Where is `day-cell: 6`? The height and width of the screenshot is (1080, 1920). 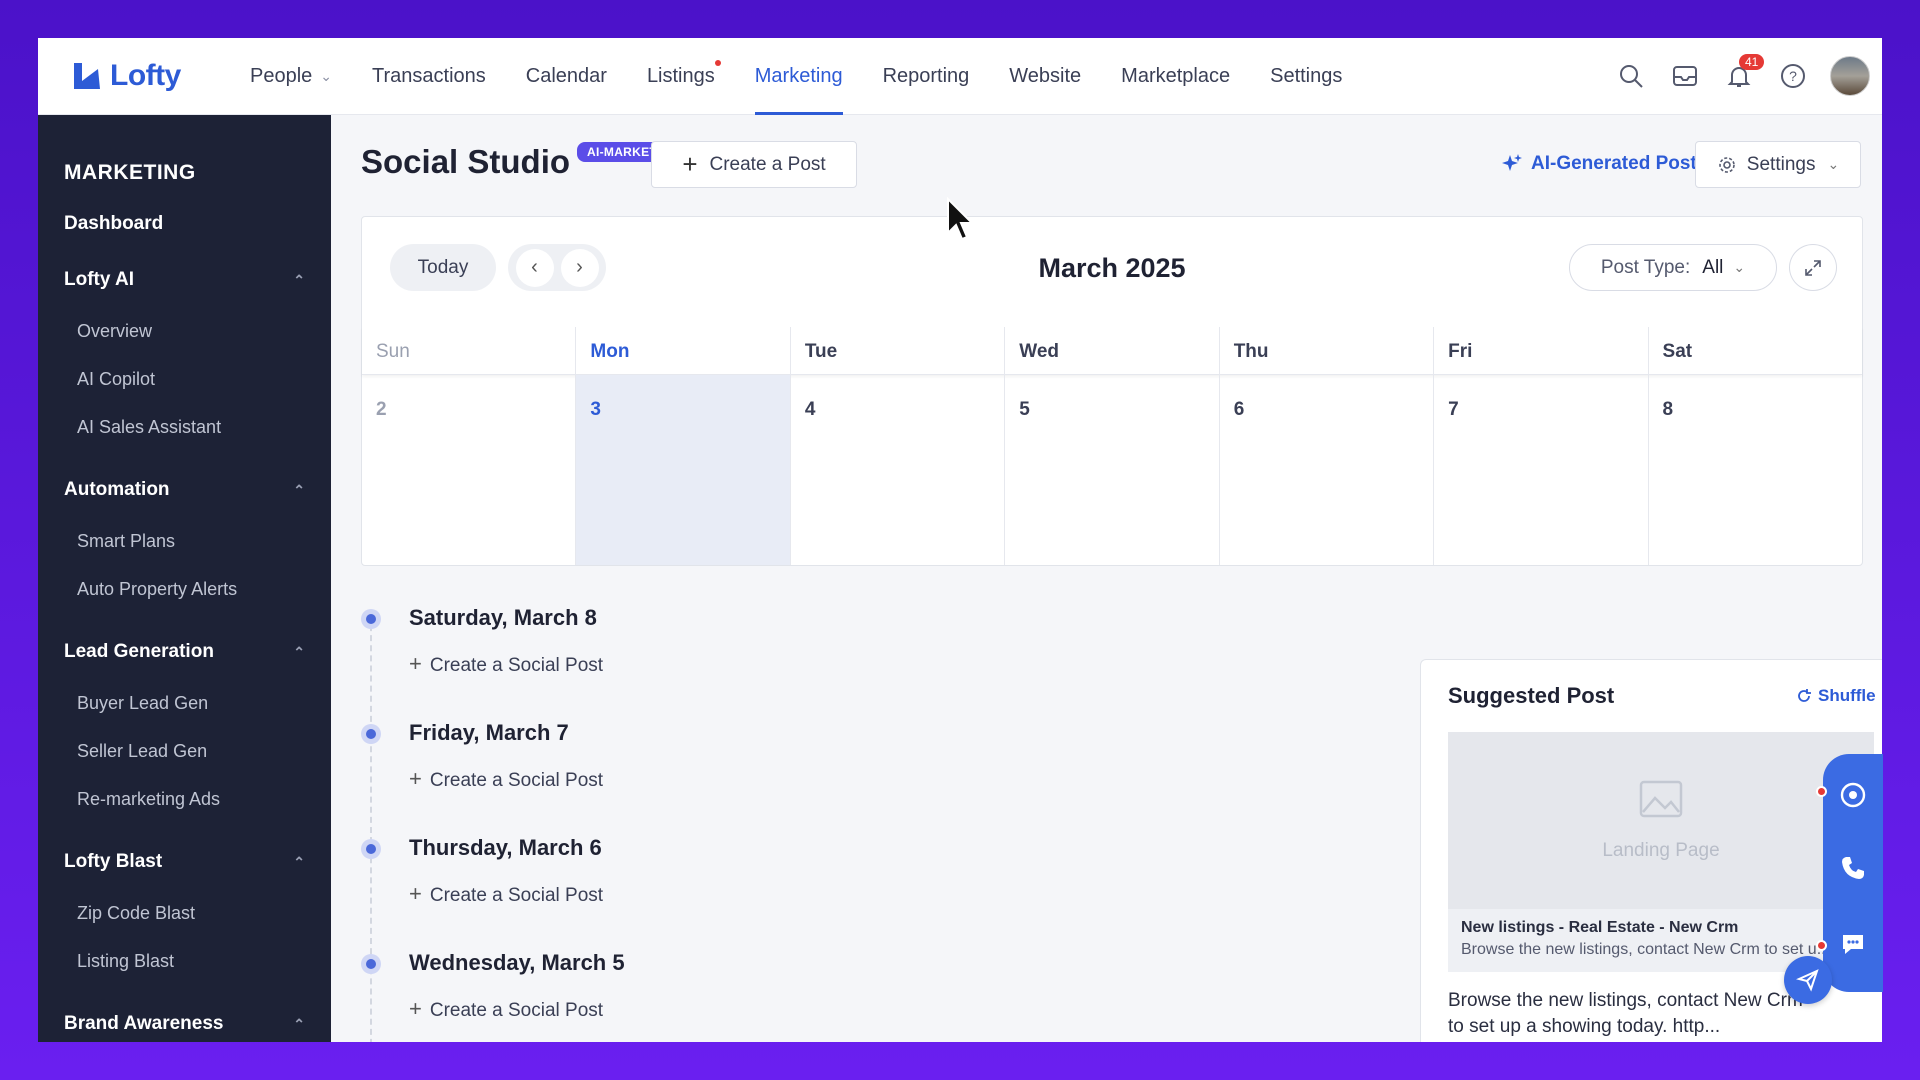 day-cell: 6 is located at coordinates (1325, 470).